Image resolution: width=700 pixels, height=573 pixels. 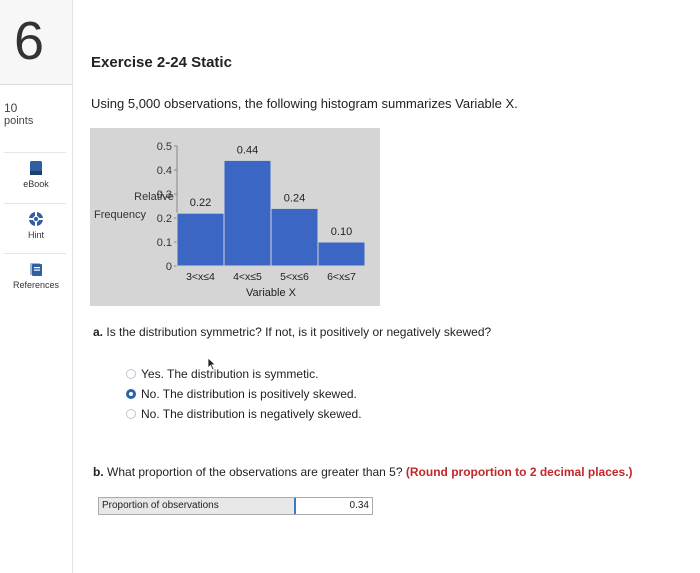 I want to click on points-label: points, so click(x=19, y=121).